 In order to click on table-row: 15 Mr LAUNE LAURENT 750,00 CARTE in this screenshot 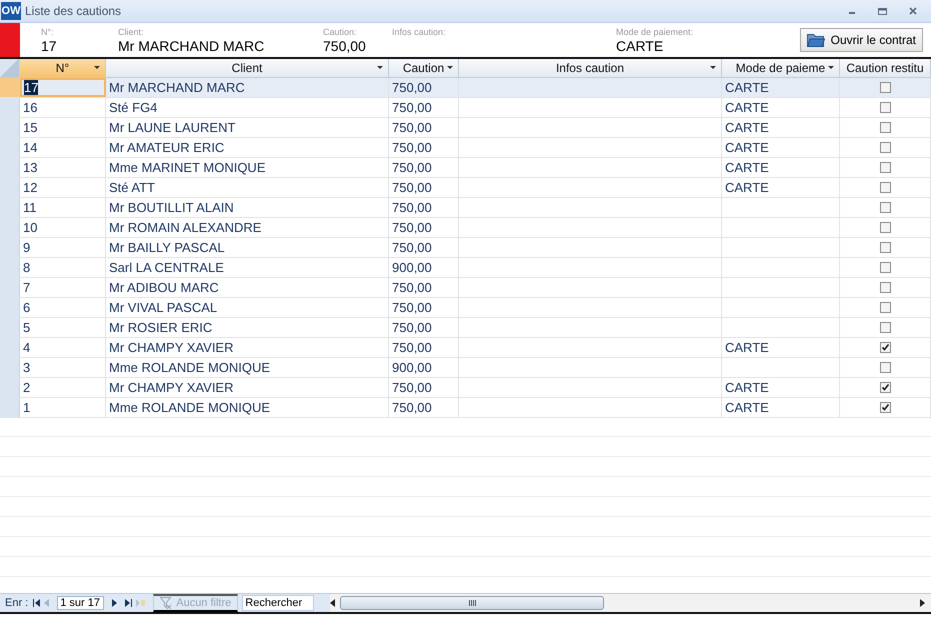, I will do `click(465, 128)`.